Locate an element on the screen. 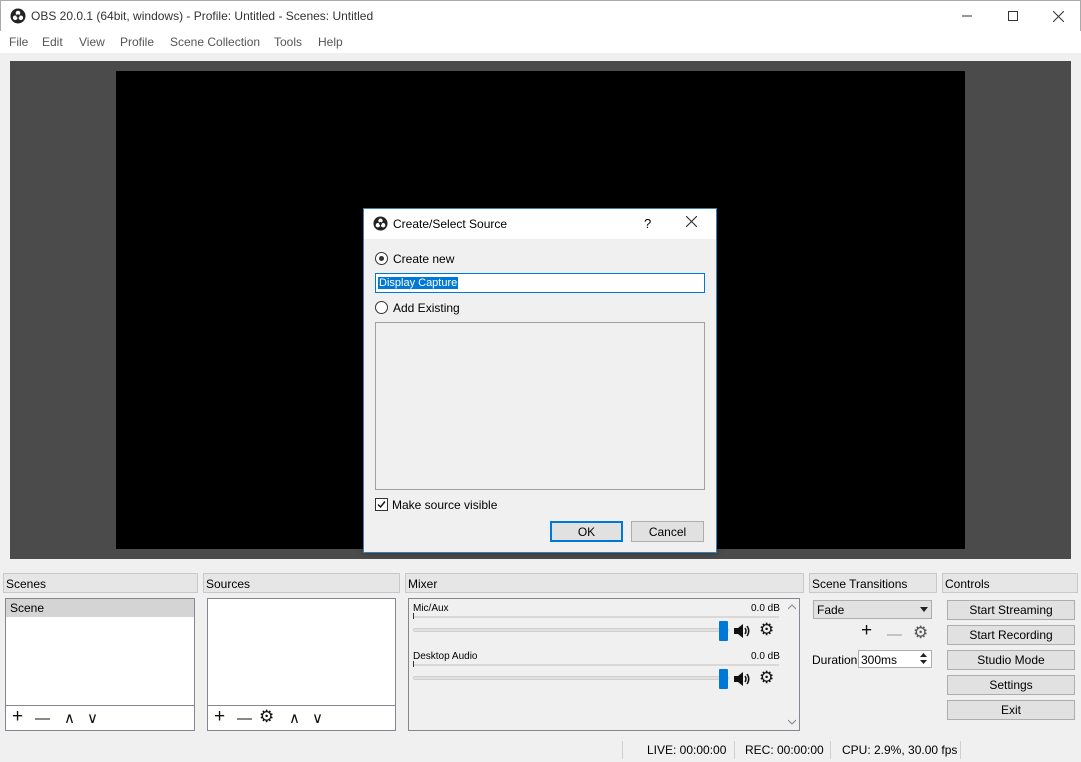  create-new-radio is located at coordinates (381, 258).